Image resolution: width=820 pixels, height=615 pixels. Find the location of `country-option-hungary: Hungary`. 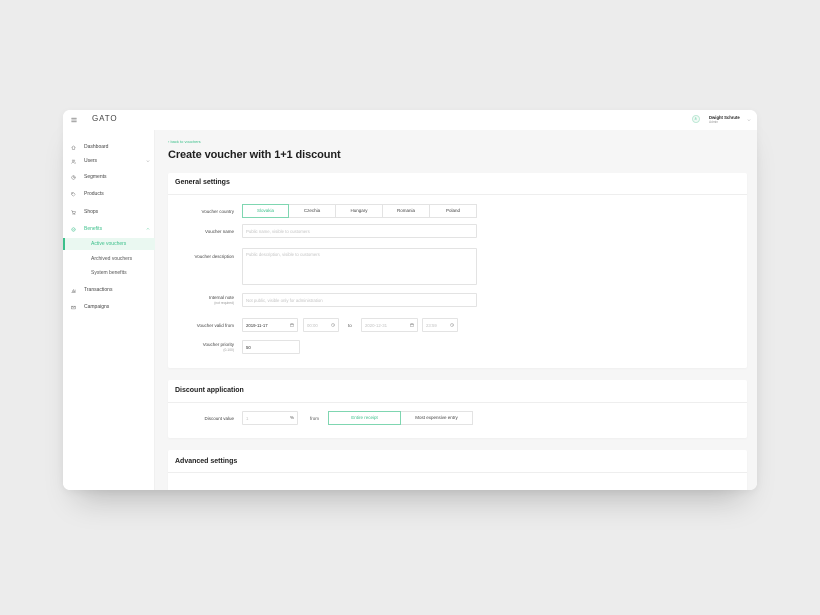

country-option-hungary: Hungary is located at coordinates (359, 211).